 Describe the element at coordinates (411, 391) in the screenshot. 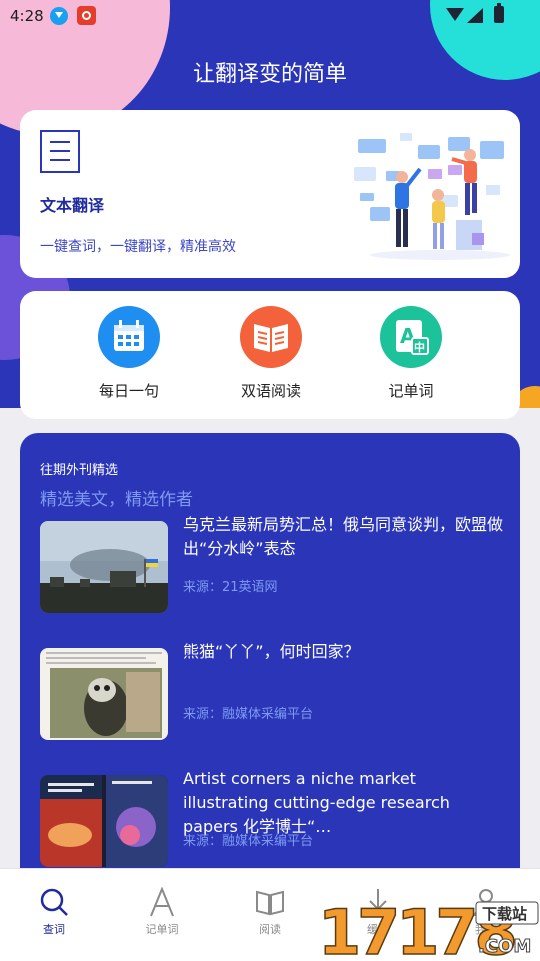

I see `feature-label: 记单词` at that location.